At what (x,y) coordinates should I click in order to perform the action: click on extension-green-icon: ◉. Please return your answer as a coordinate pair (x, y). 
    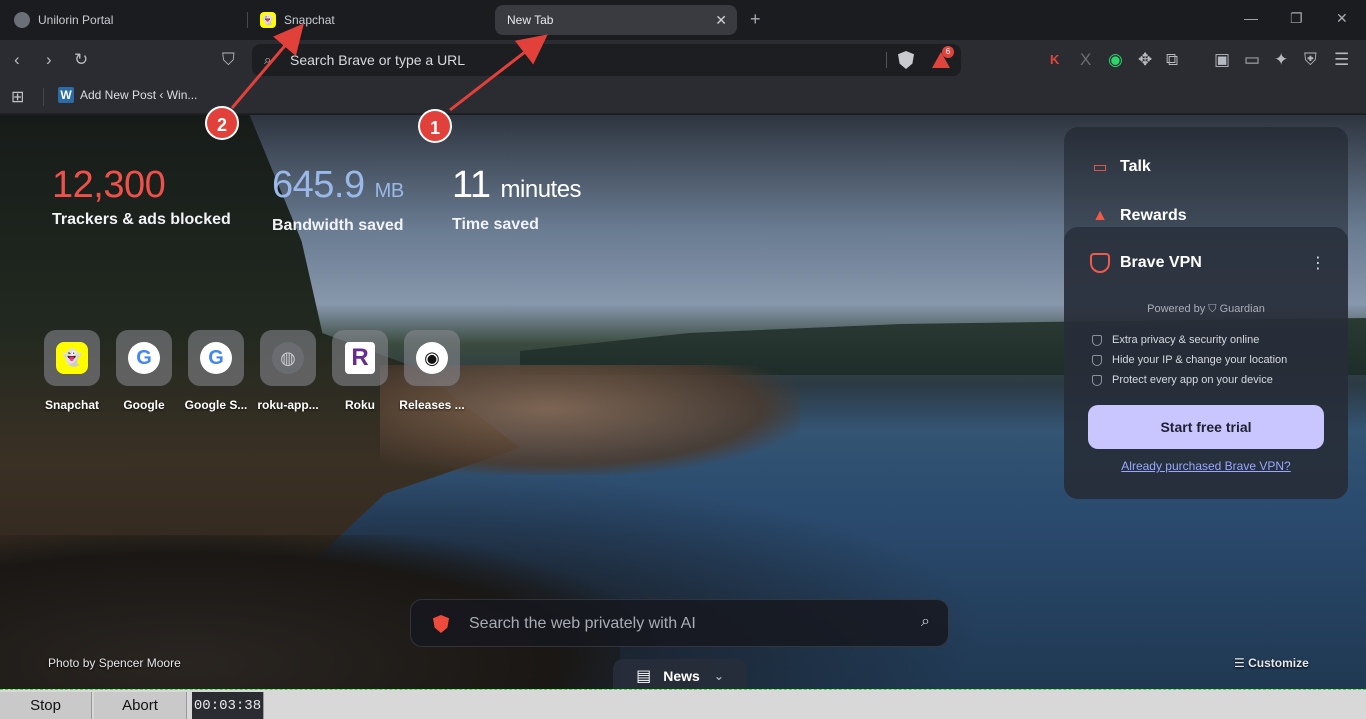
    Looking at the image, I should click on (1115, 60).